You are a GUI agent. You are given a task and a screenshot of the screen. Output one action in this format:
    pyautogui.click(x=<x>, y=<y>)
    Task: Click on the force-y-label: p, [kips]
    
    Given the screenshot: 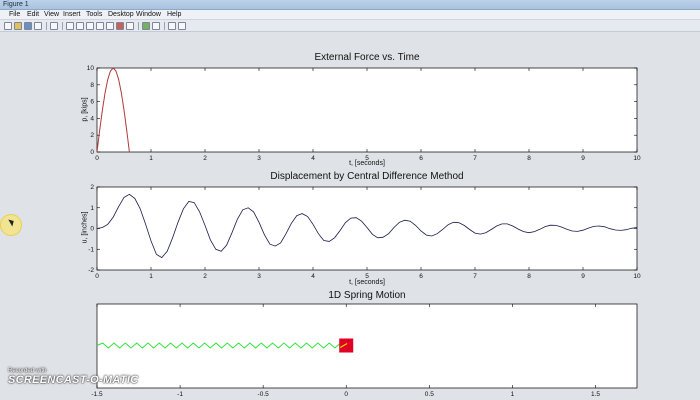 What is the action you would take?
    pyautogui.click(x=85, y=109)
    